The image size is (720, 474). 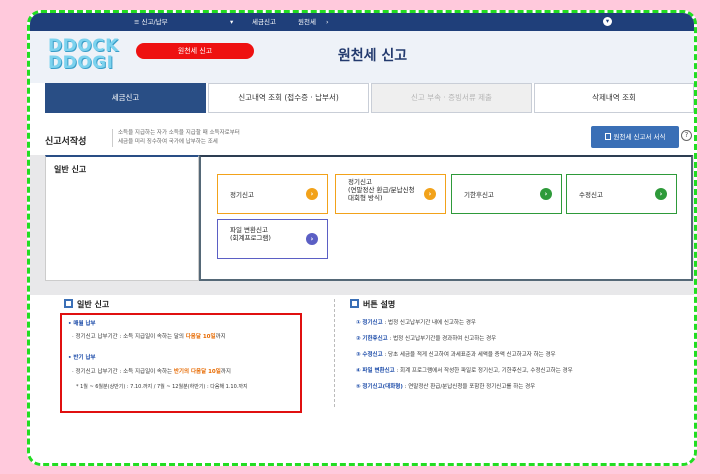 I want to click on button-description-item: ② 기한후신고 : 법정 신고납부기간을 경과하여 신고하는 경우, so click(x=426, y=339).